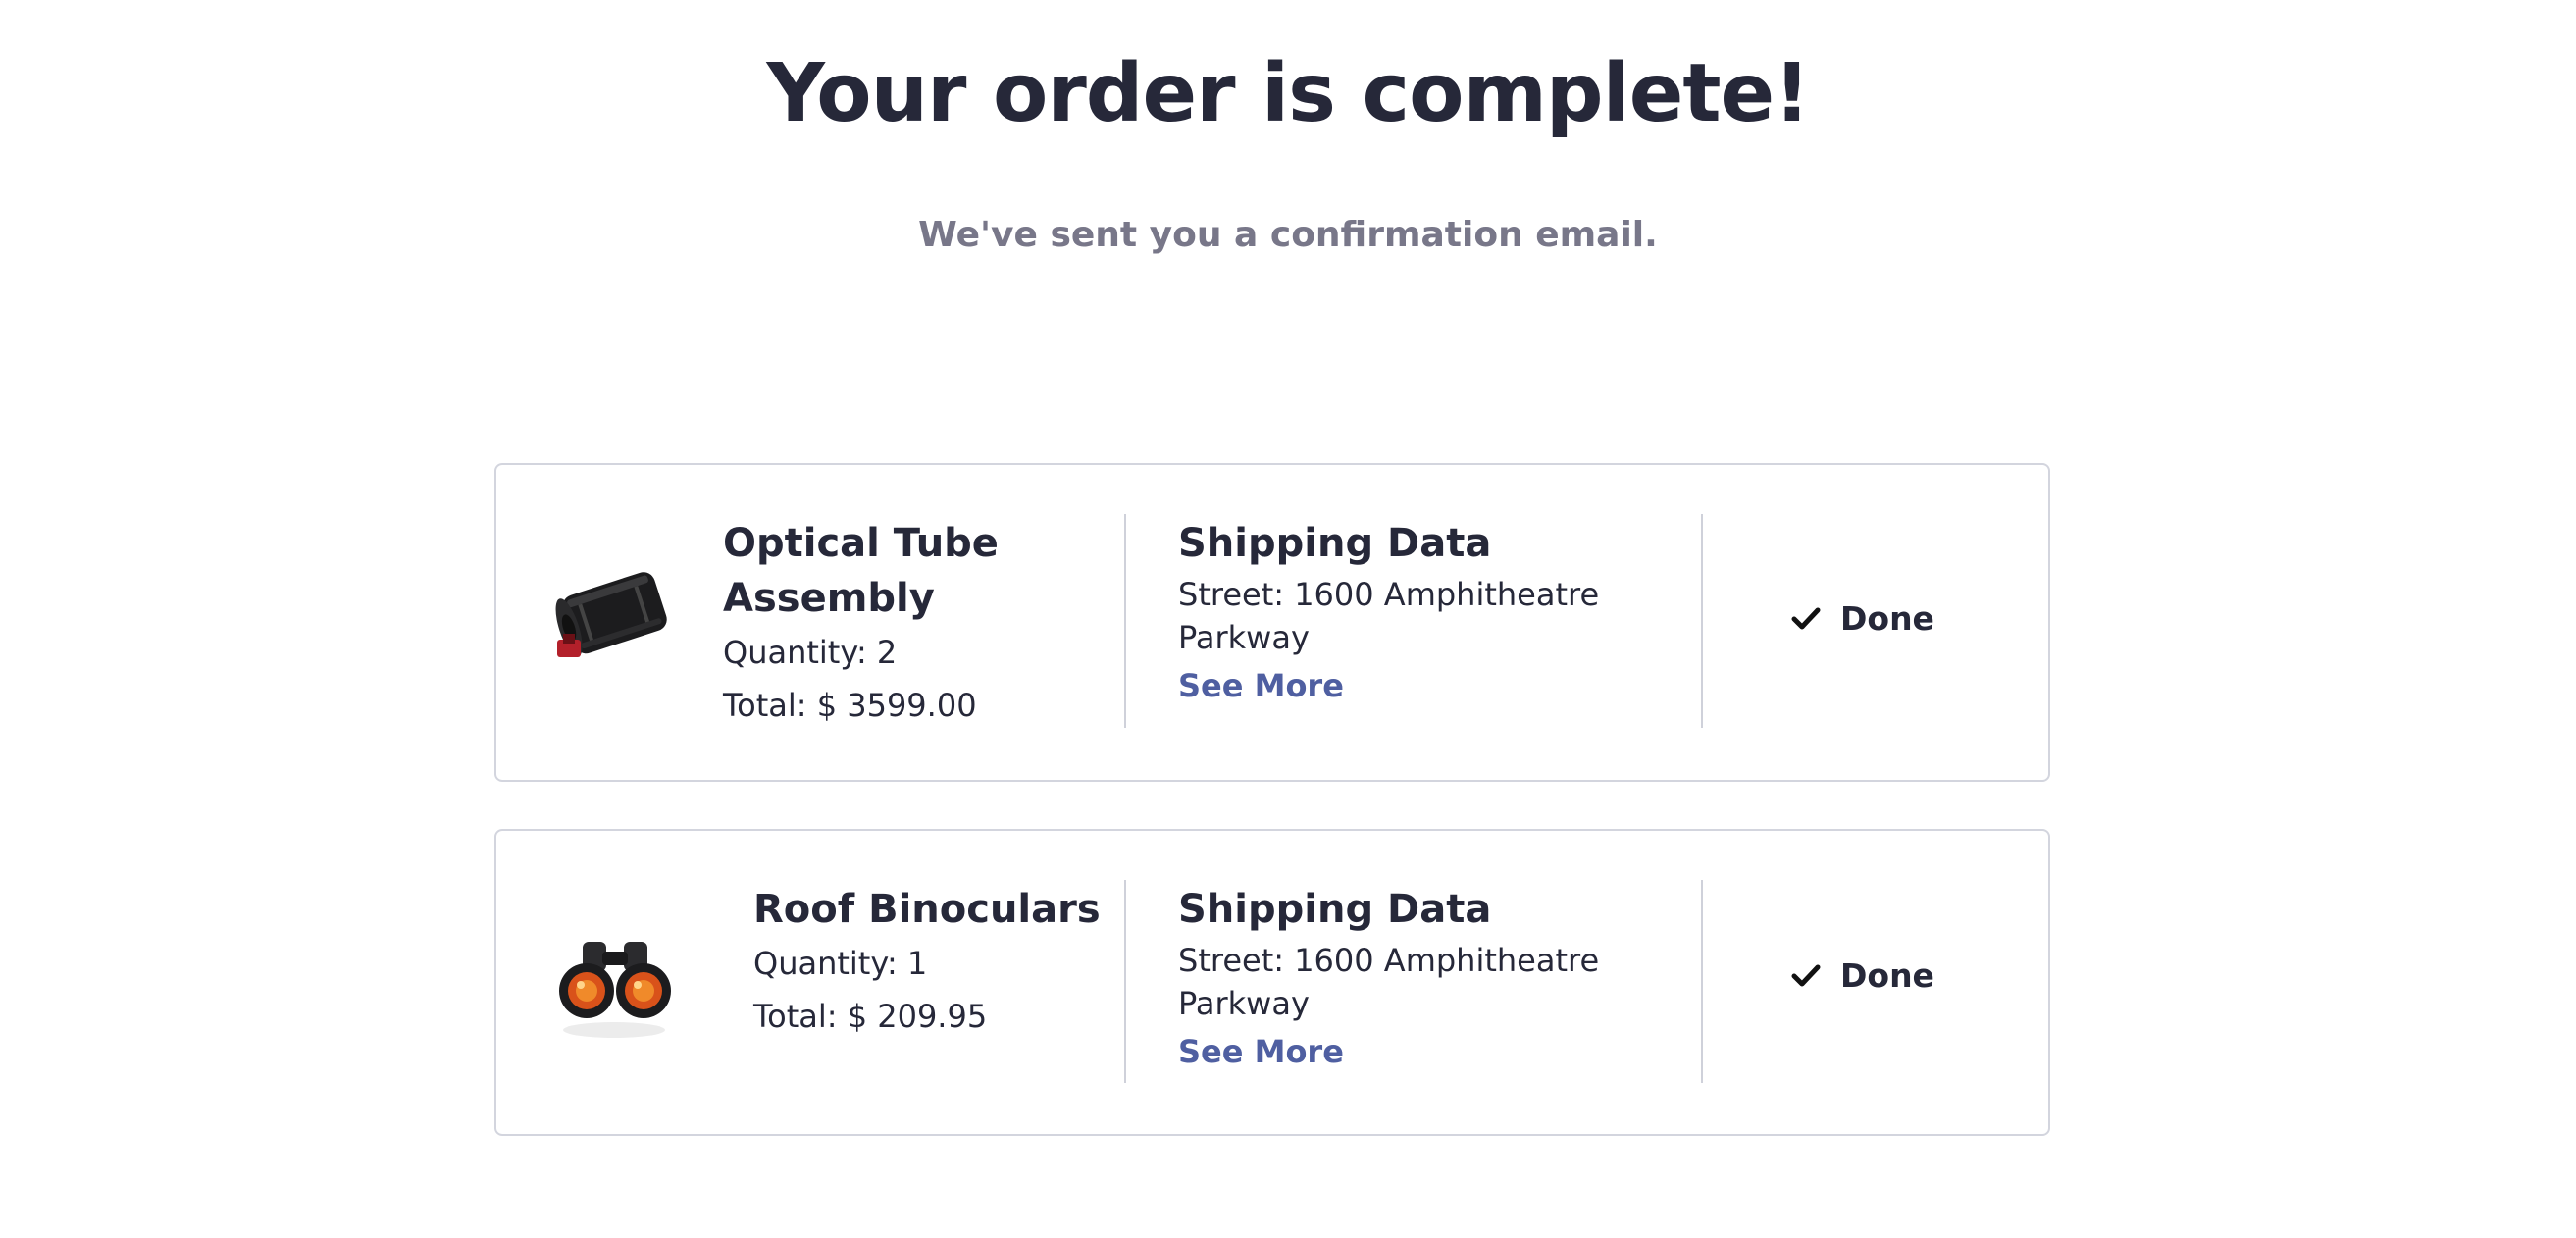 This screenshot has width=2576, height=1238. What do you see at coordinates (861, 571) in the screenshot?
I see `product-name: Optical Tube Assembly` at bounding box center [861, 571].